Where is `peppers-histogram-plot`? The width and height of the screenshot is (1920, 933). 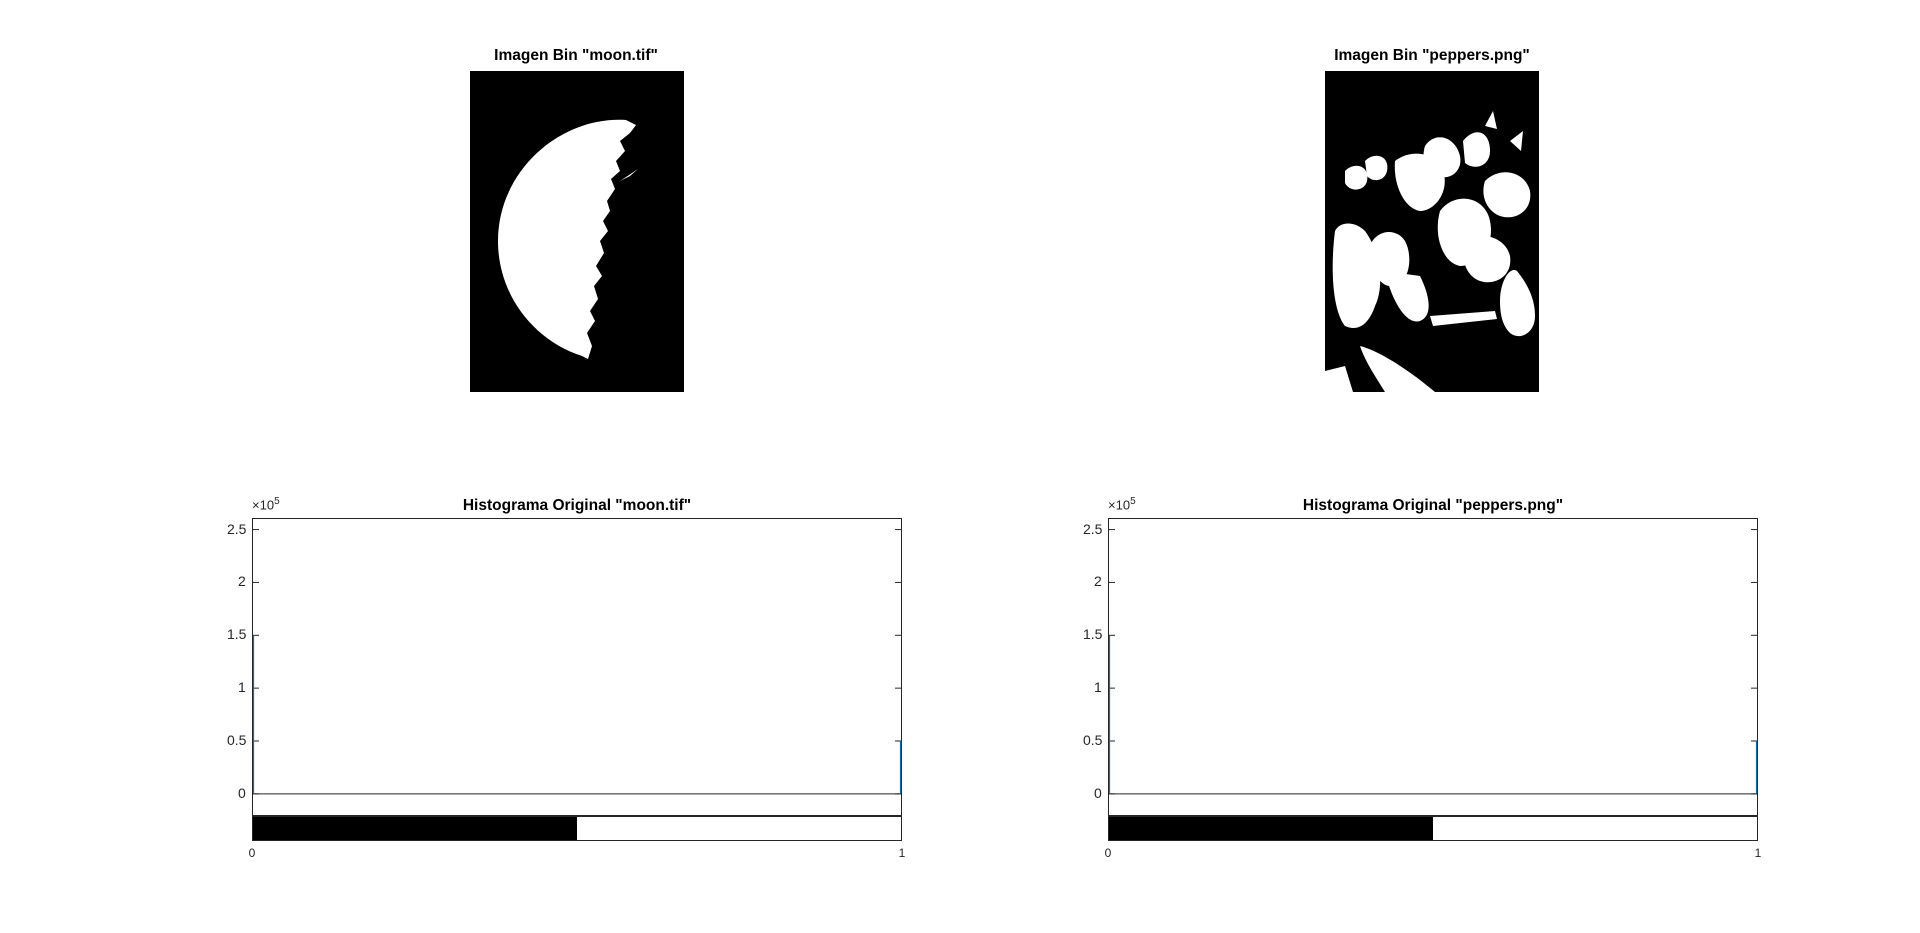 peppers-histogram-plot is located at coordinates (1433, 662).